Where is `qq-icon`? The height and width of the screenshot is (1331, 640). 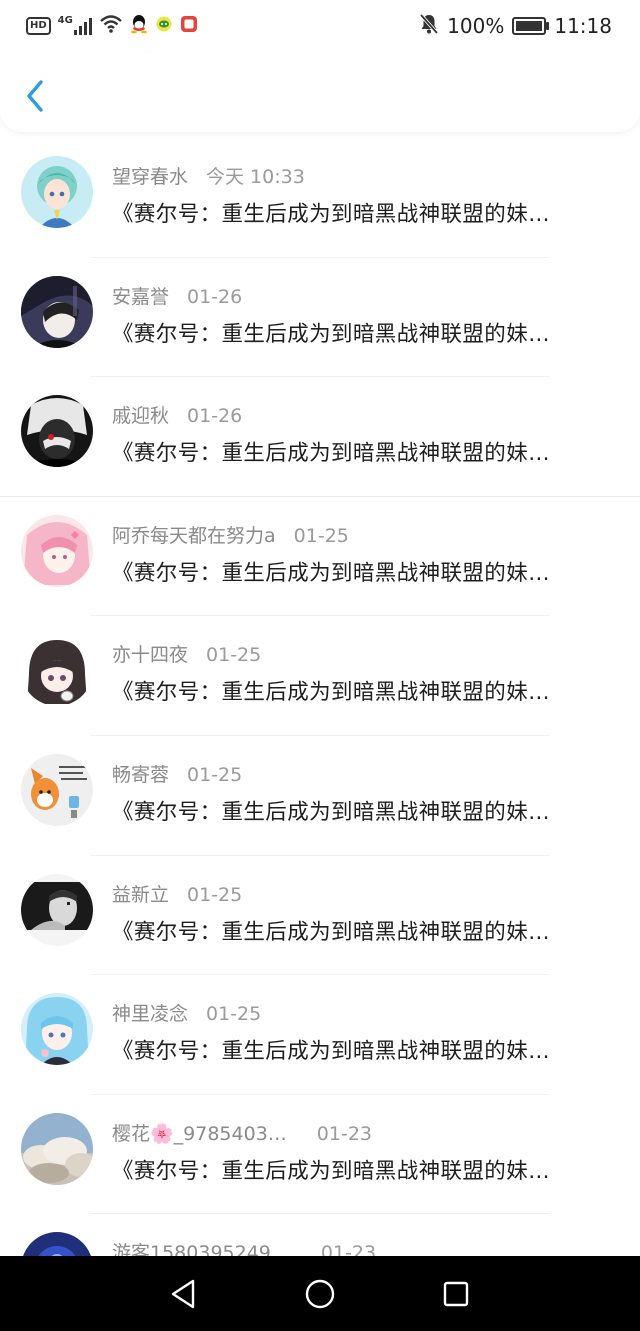 qq-icon is located at coordinates (139, 26).